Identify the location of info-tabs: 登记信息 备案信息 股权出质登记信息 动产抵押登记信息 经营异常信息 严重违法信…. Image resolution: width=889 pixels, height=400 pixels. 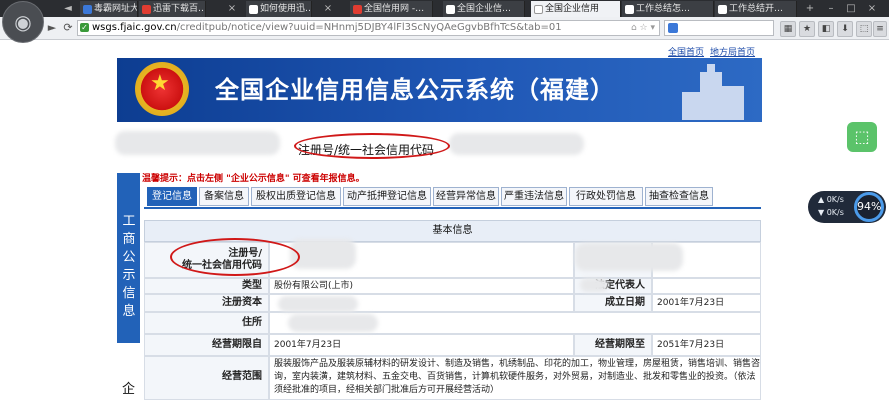
(452, 198).